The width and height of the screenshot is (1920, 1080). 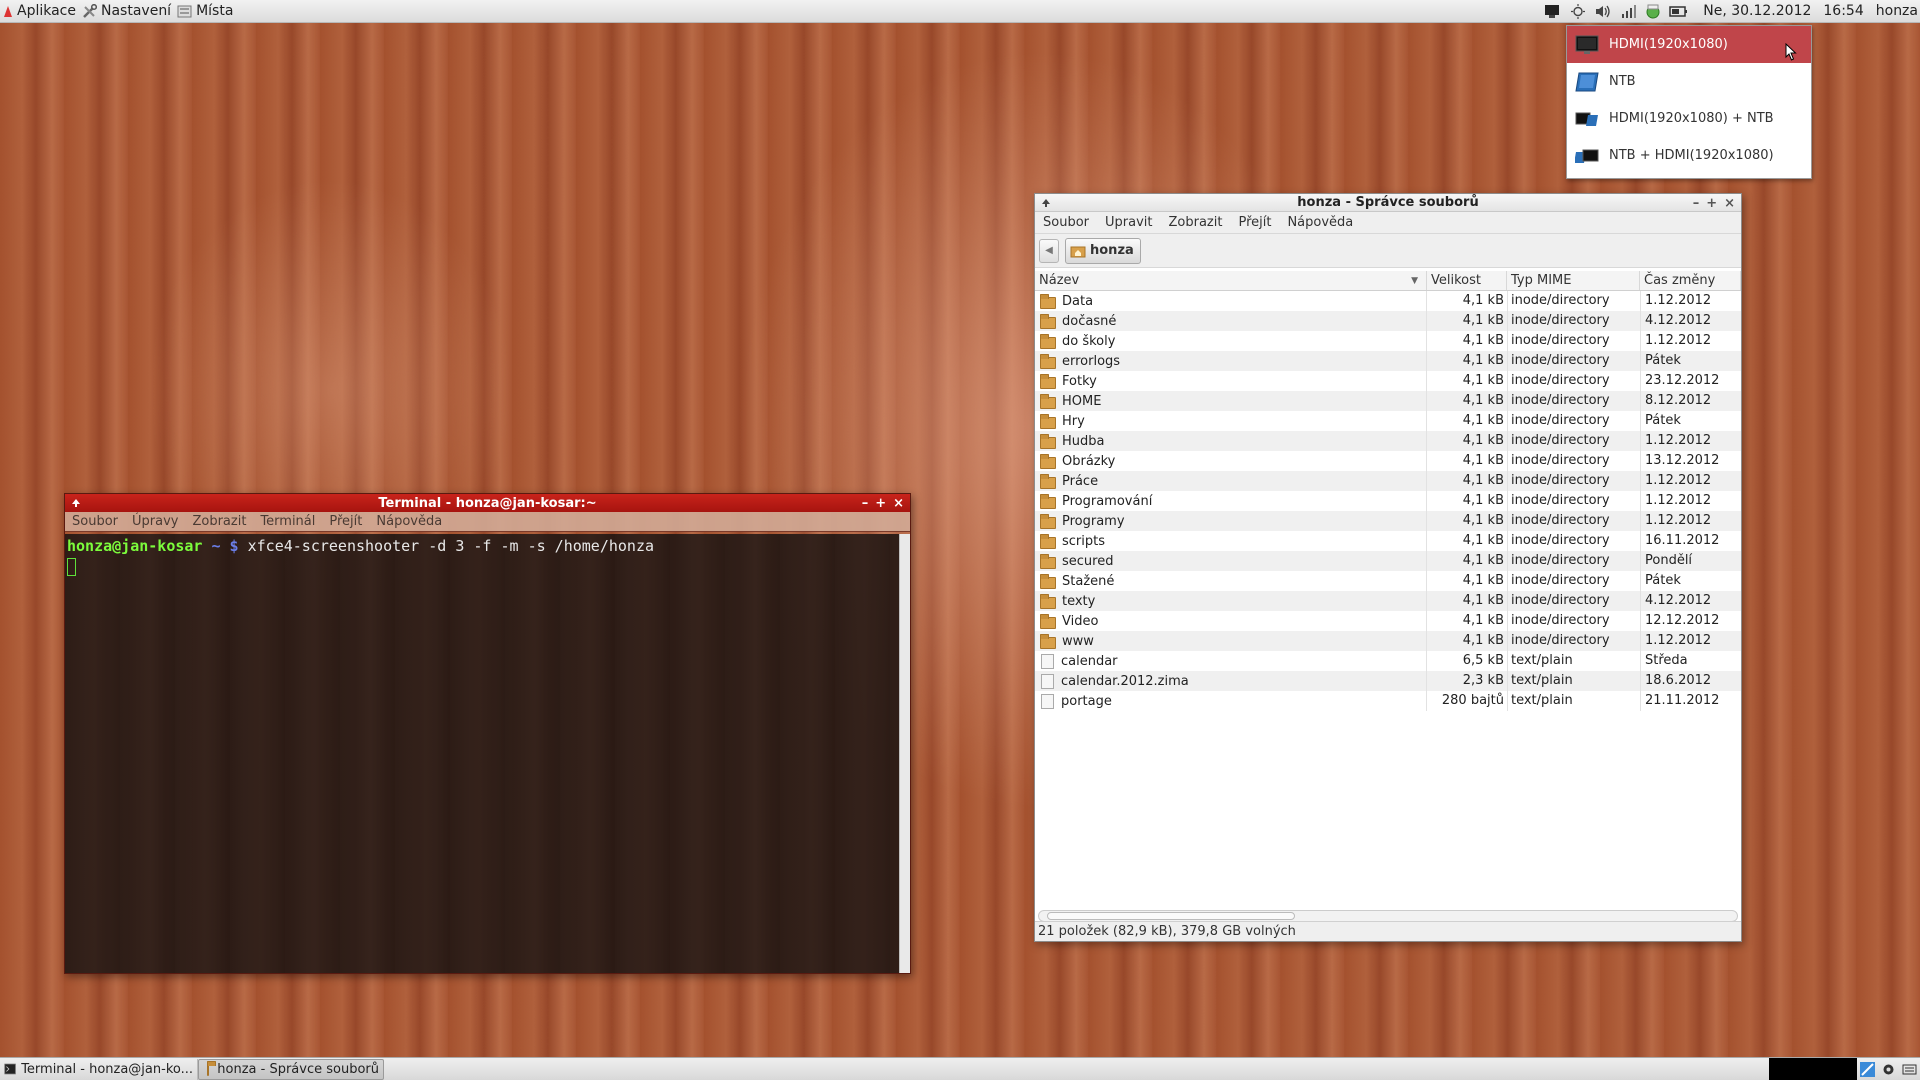 What do you see at coordinates (1578, 11) in the screenshot?
I see `brightness-icon` at bounding box center [1578, 11].